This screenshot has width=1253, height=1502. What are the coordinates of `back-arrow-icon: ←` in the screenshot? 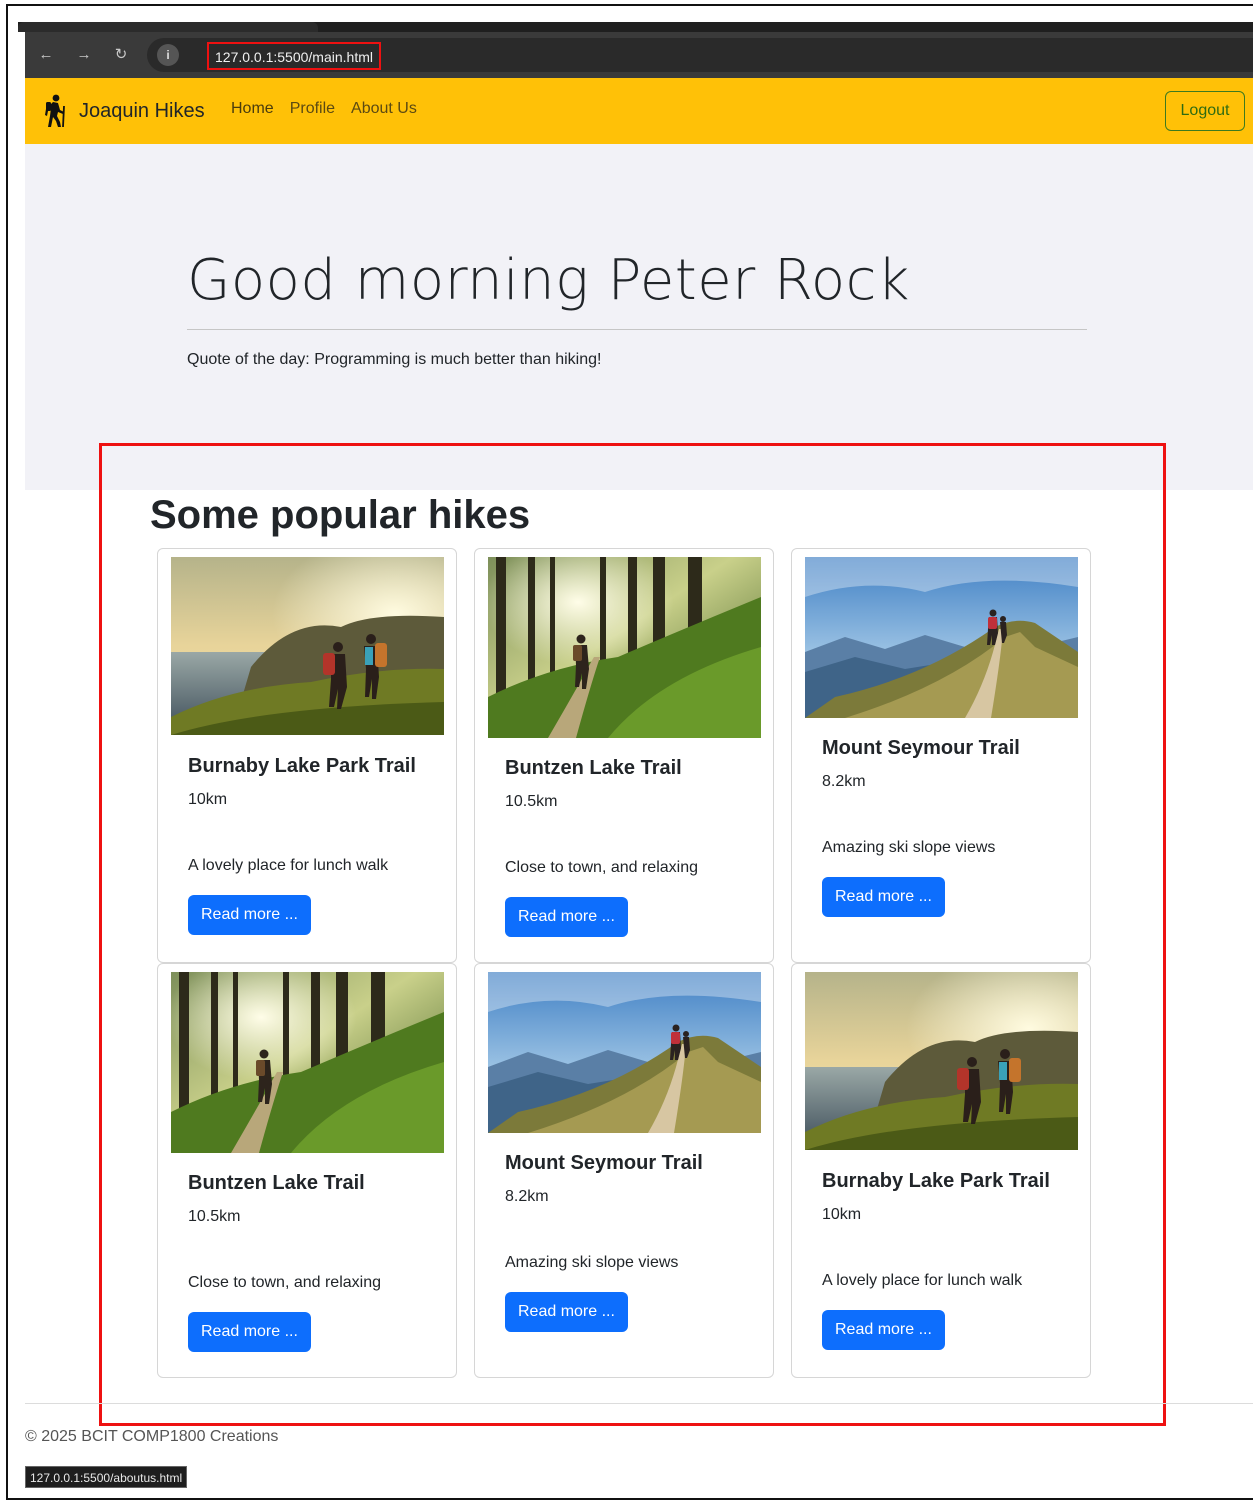 It's located at (46, 55).